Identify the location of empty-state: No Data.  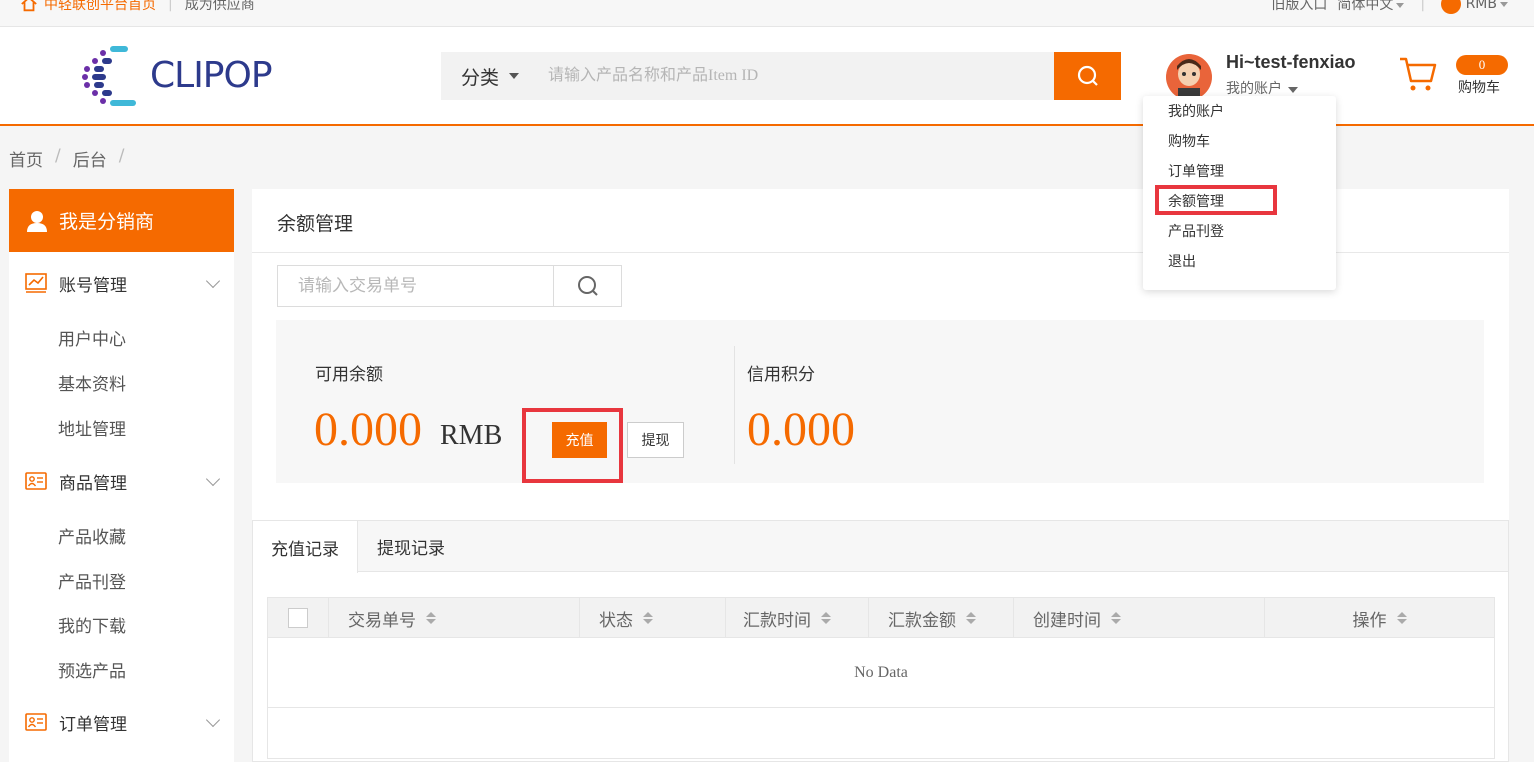
(881, 673).